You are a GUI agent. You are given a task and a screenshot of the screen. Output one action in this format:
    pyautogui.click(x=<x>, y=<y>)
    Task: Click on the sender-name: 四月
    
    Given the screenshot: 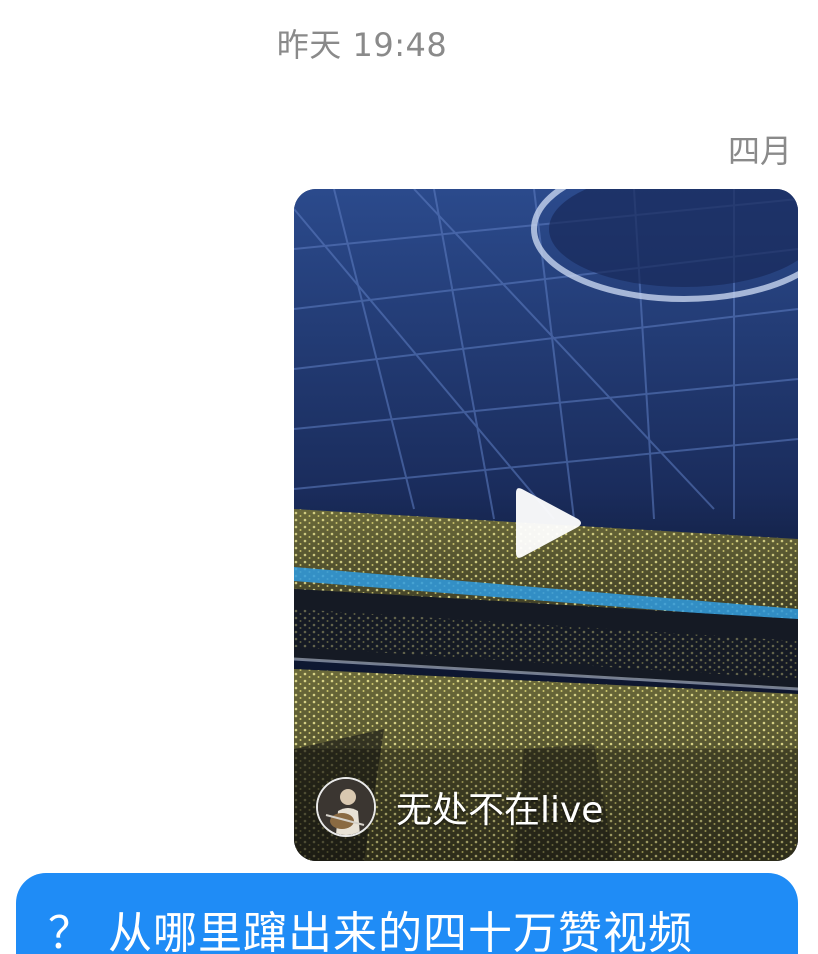 What is the action you would take?
    pyautogui.click(x=759, y=151)
    